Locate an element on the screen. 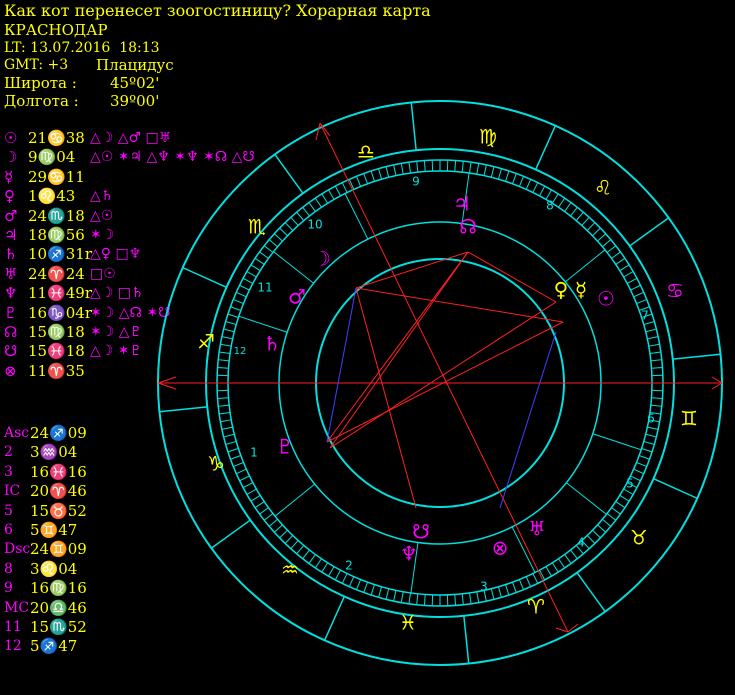 The image size is (735, 695). house-number: 10 is located at coordinates (314, 225).